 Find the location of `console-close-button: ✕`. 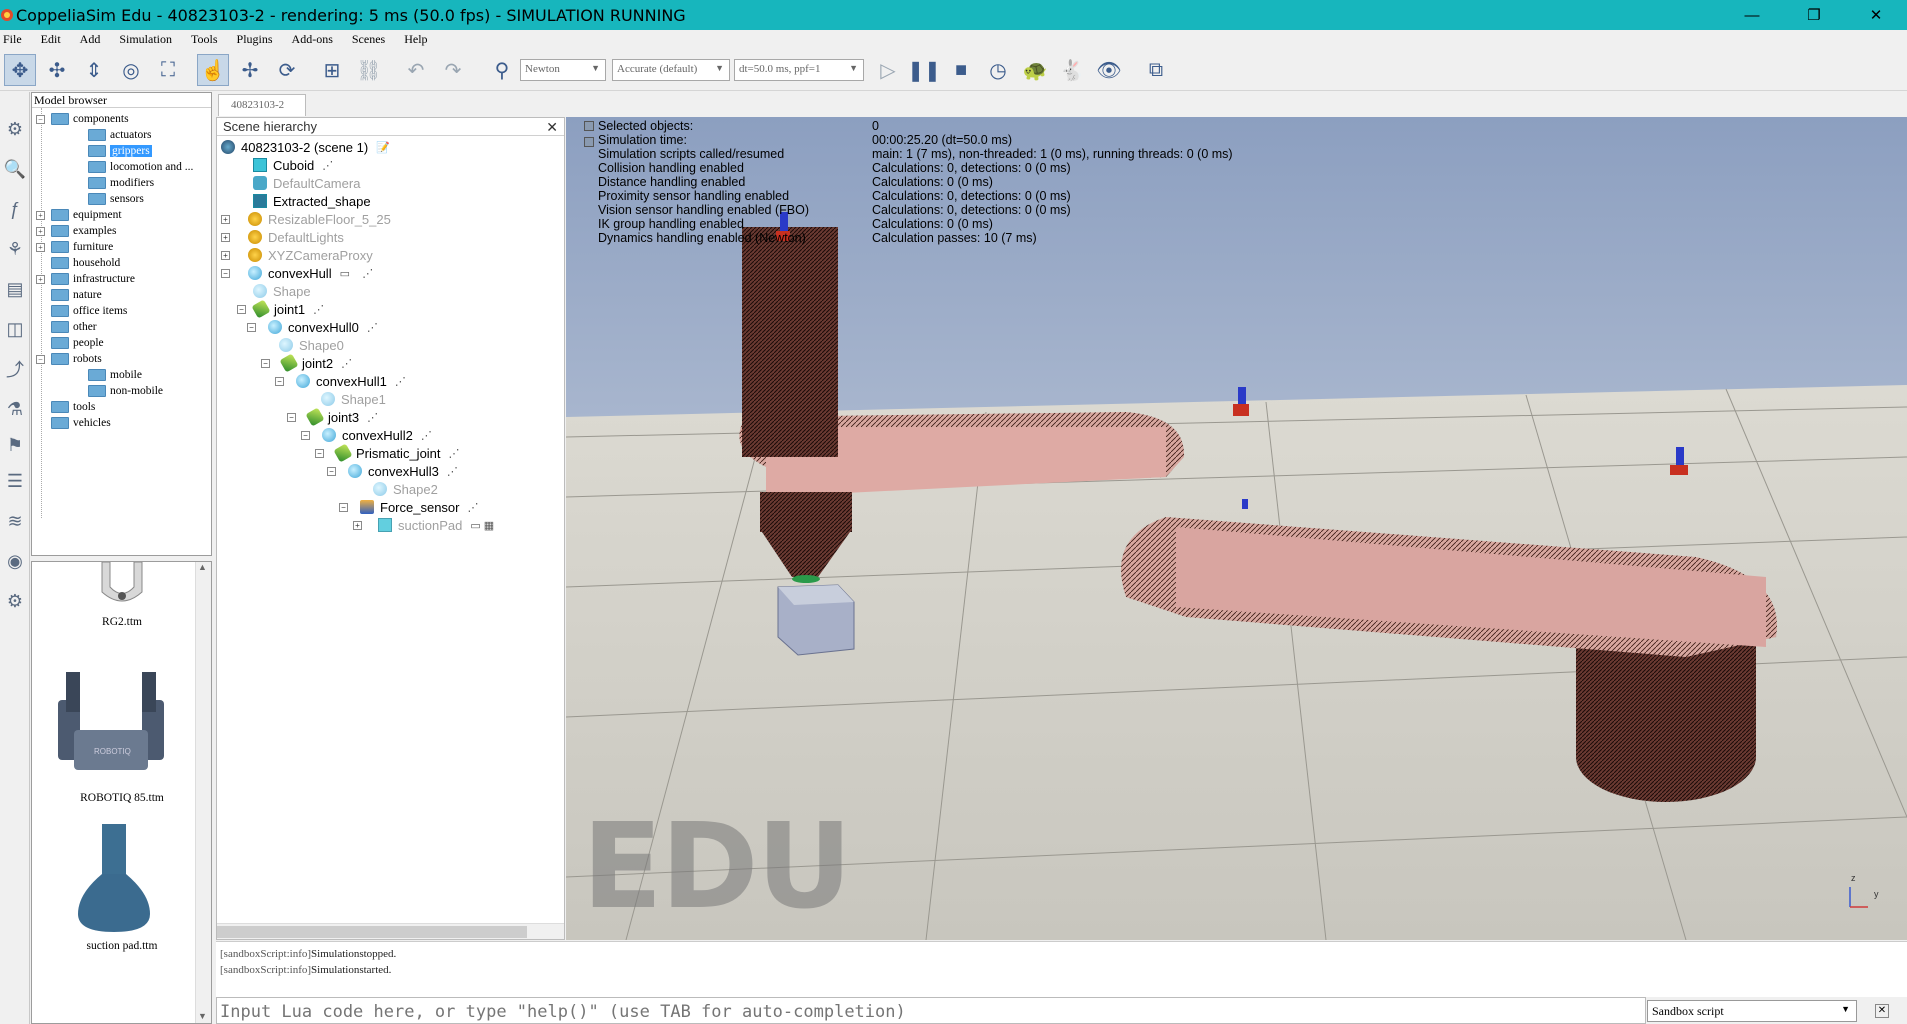

console-close-button: ✕ is located at coordinates (1882, 1011).